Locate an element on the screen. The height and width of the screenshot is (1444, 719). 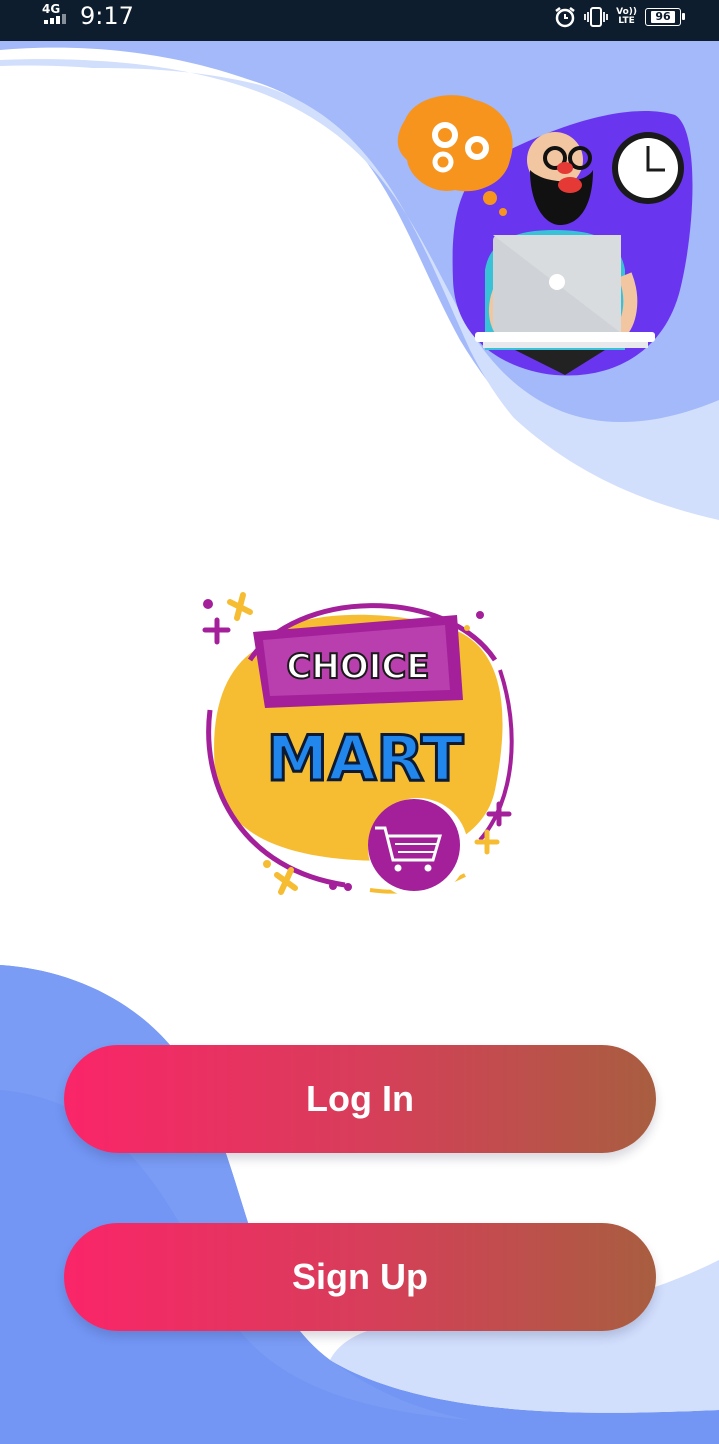
status-bar: 4G 9:17 Vo)) LTE 96 is located at coordinates (359, 20).